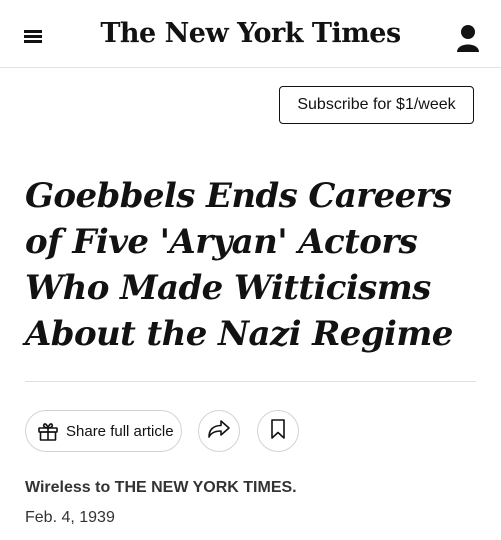  What do you see at coordinates (120, 431) in the screenshot?
I see `share-button-label: Share full article` at bounding box center [120, 431].